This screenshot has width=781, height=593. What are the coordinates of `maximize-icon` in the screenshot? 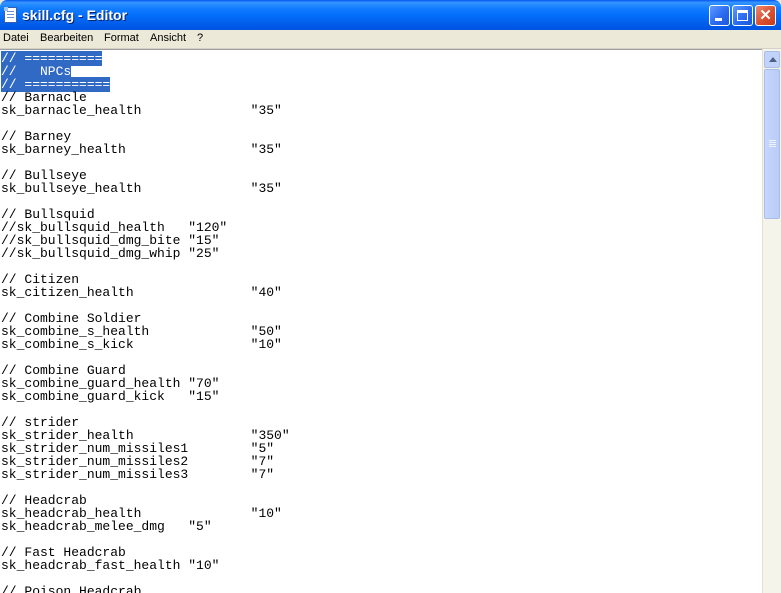 It's located at (742, 15).